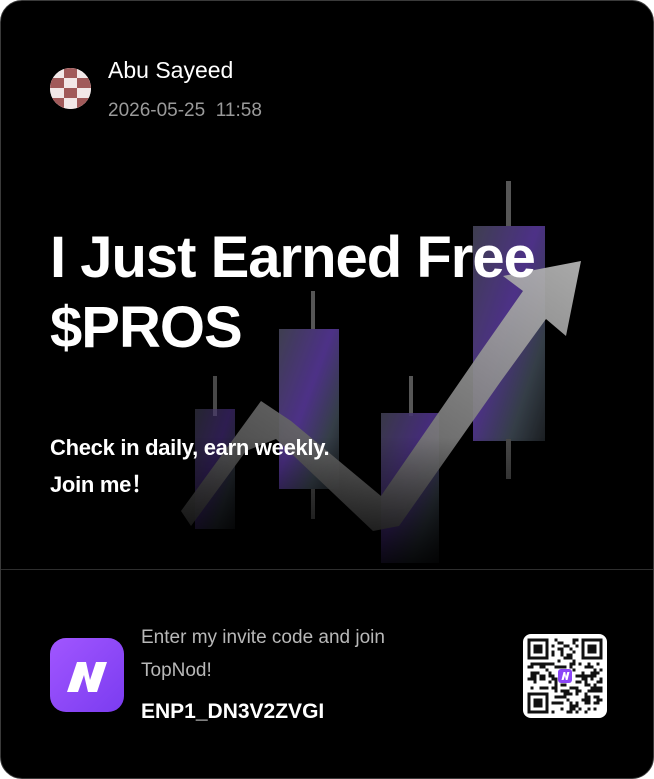 Image resolution: width=654 pixels, height=779 pixels. I want to click on qr-code-icon, so click(565, 676).